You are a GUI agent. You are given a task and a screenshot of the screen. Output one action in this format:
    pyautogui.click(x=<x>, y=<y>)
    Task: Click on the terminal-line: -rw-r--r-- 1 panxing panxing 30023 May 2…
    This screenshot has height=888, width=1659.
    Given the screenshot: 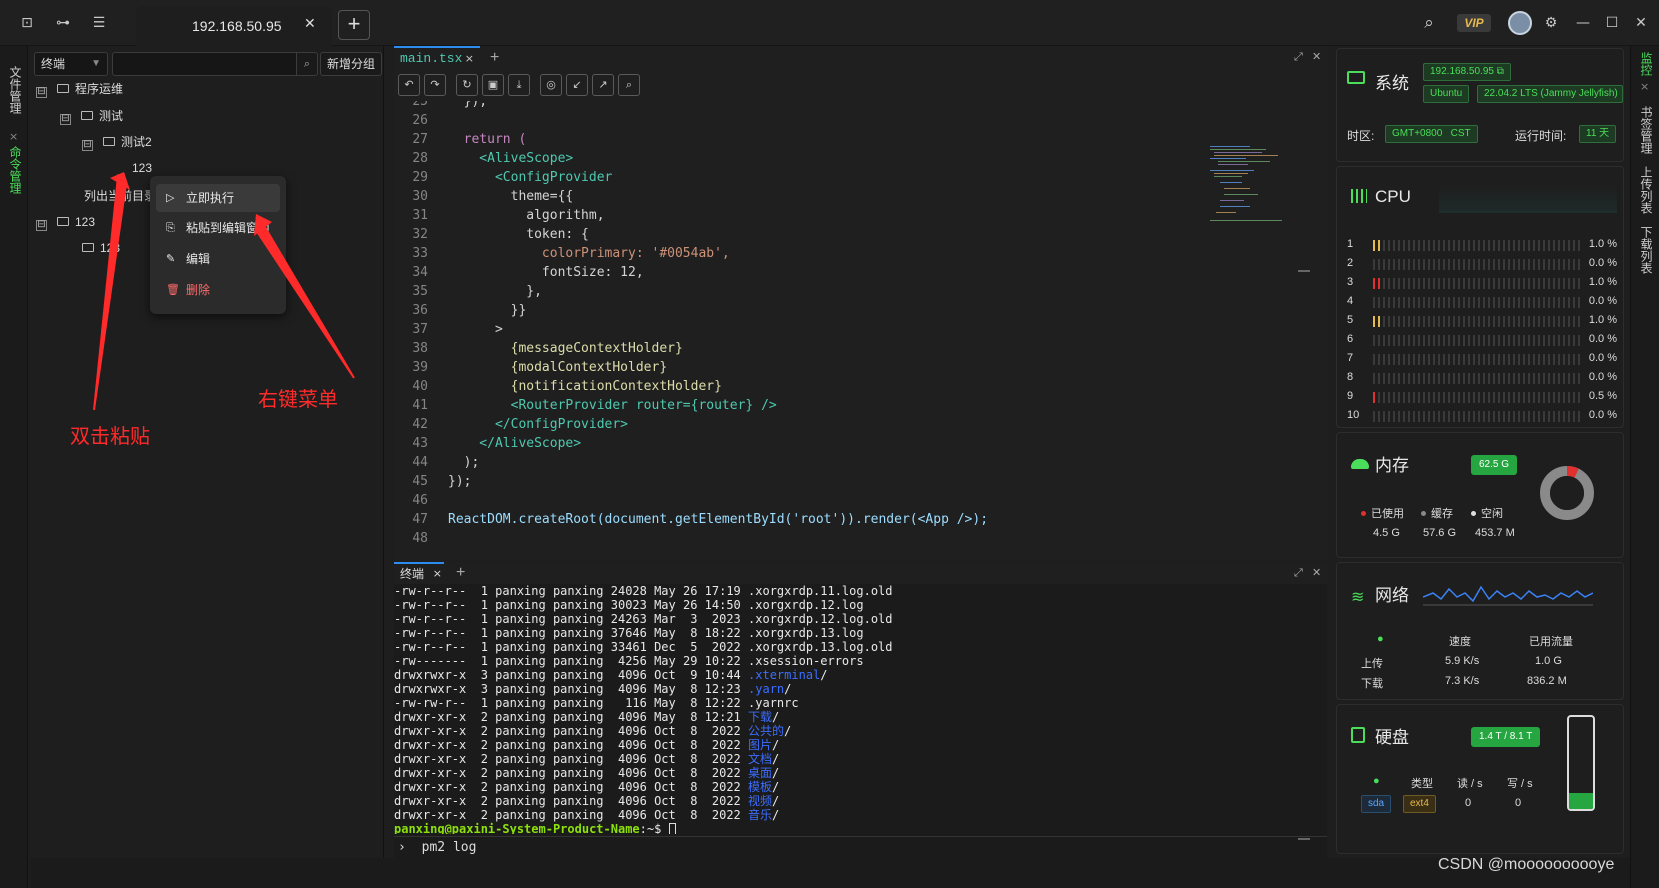 What is the action you would take?
    pyautogui.click(x=860, y=605)
    